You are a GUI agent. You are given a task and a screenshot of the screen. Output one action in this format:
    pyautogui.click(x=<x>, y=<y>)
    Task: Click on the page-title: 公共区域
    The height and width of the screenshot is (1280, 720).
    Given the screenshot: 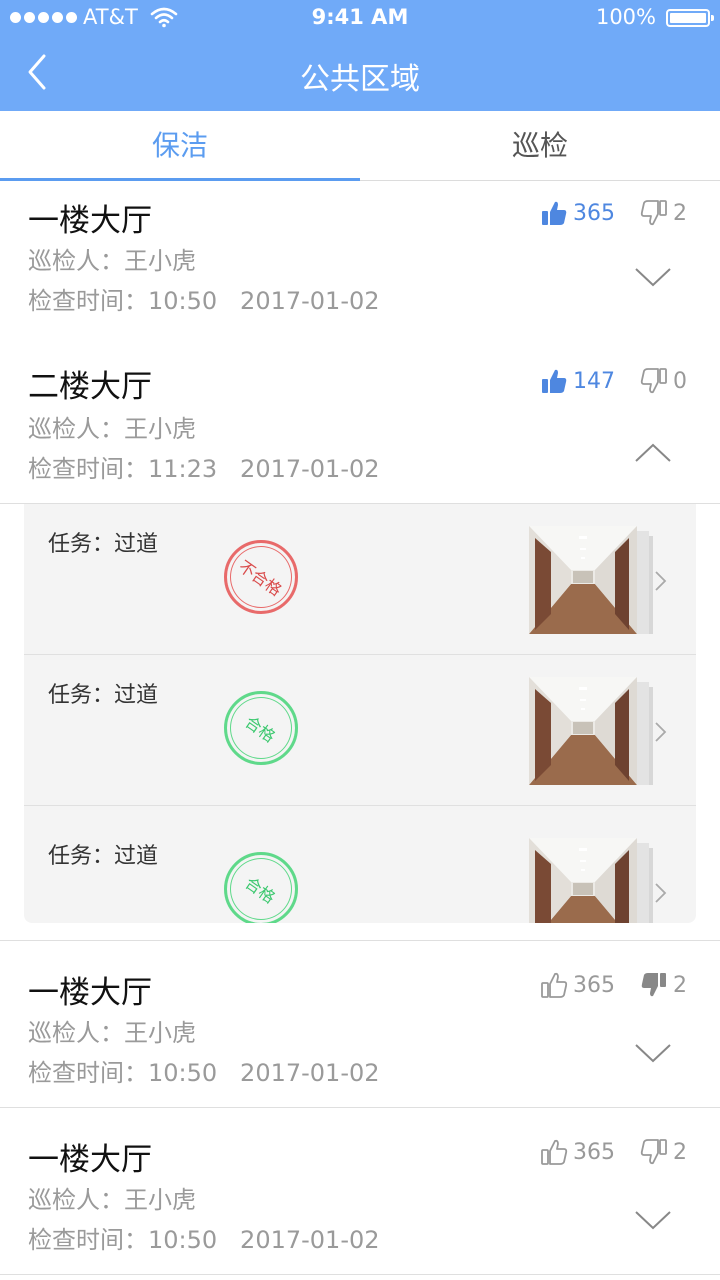 What is the action you would take?
    pyautogui.click(x=360, y=79)
    